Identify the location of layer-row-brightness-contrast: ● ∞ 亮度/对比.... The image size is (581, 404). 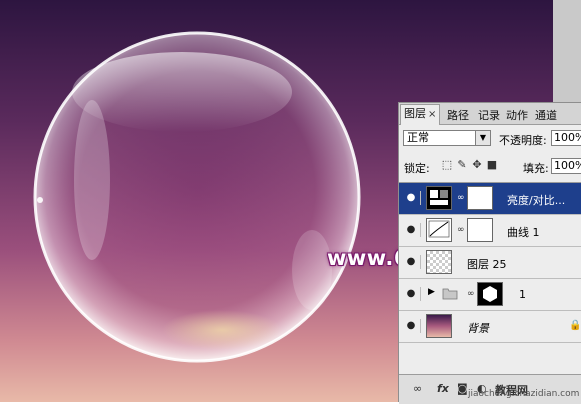
(490, 199).